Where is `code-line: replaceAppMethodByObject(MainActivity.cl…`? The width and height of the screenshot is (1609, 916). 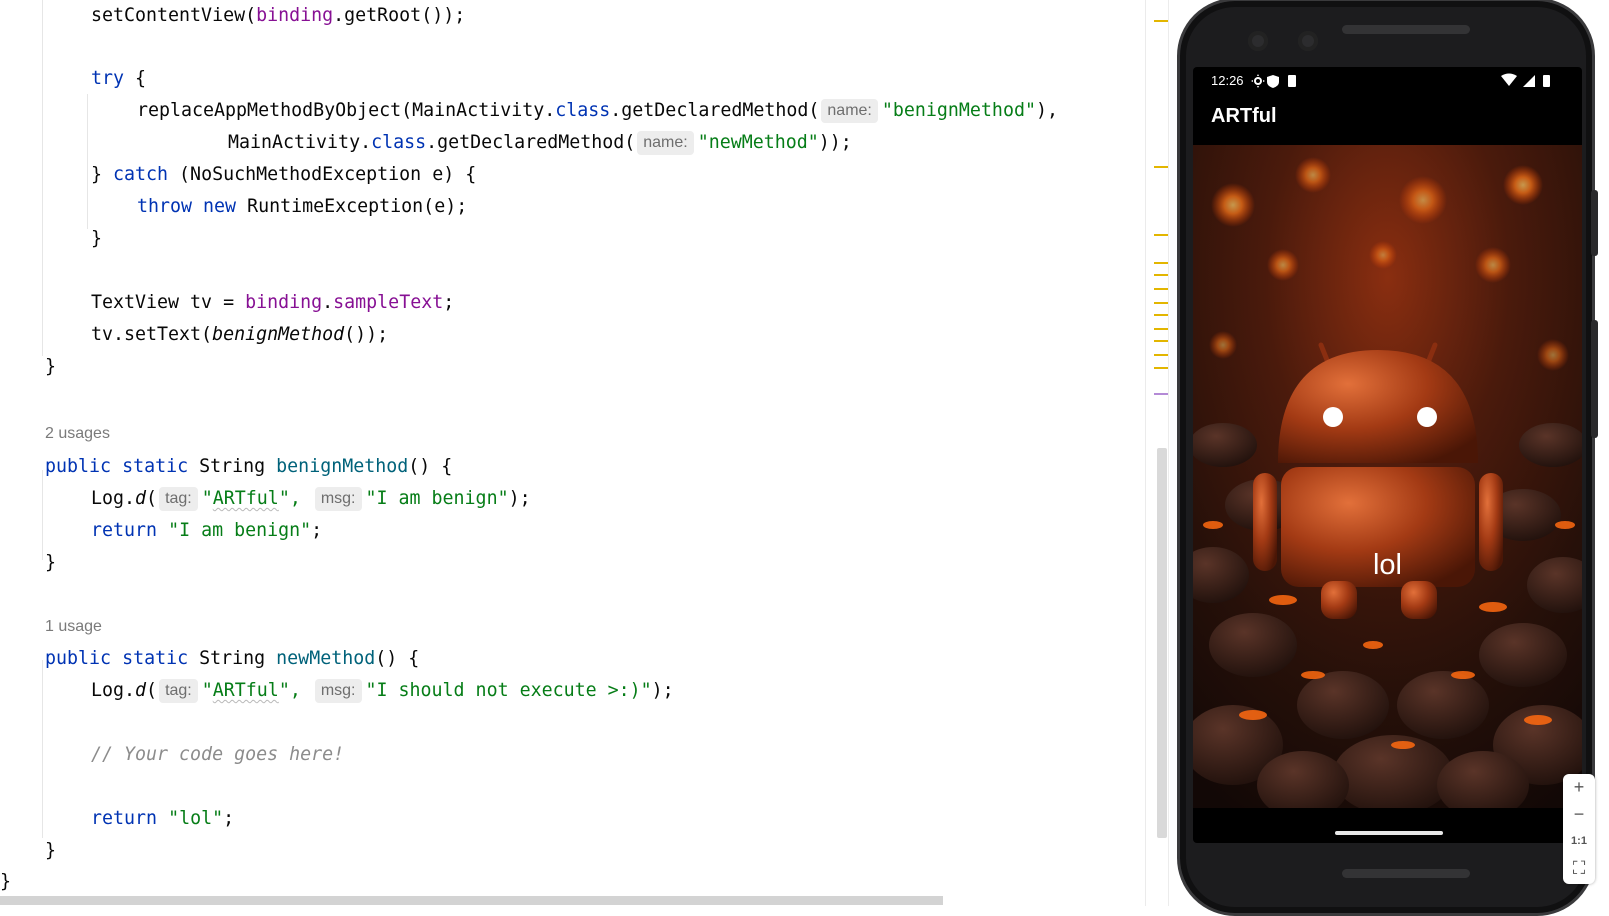
code-line: replaceAppMethodByObject(MainActivity.cl… is located at coordinates (597, 111).